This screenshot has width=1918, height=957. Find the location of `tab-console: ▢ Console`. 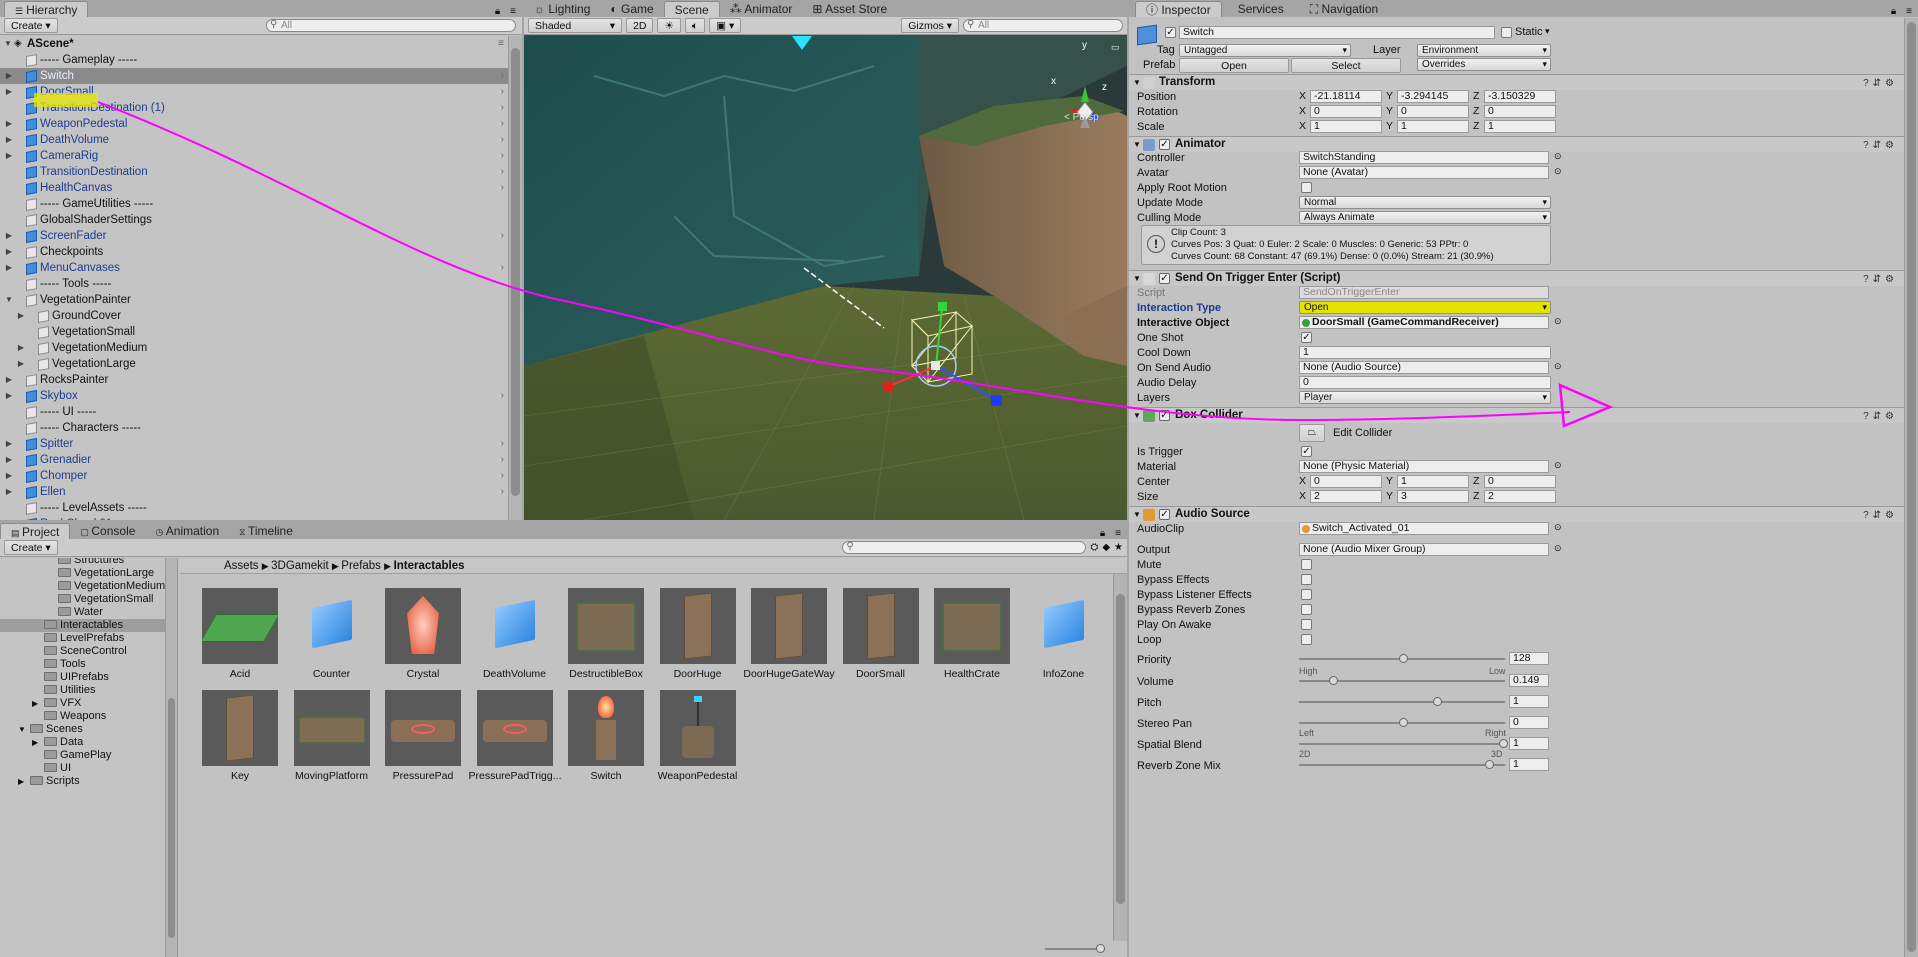

tab-console: ▢ Console is located at coordinates (107, 531).